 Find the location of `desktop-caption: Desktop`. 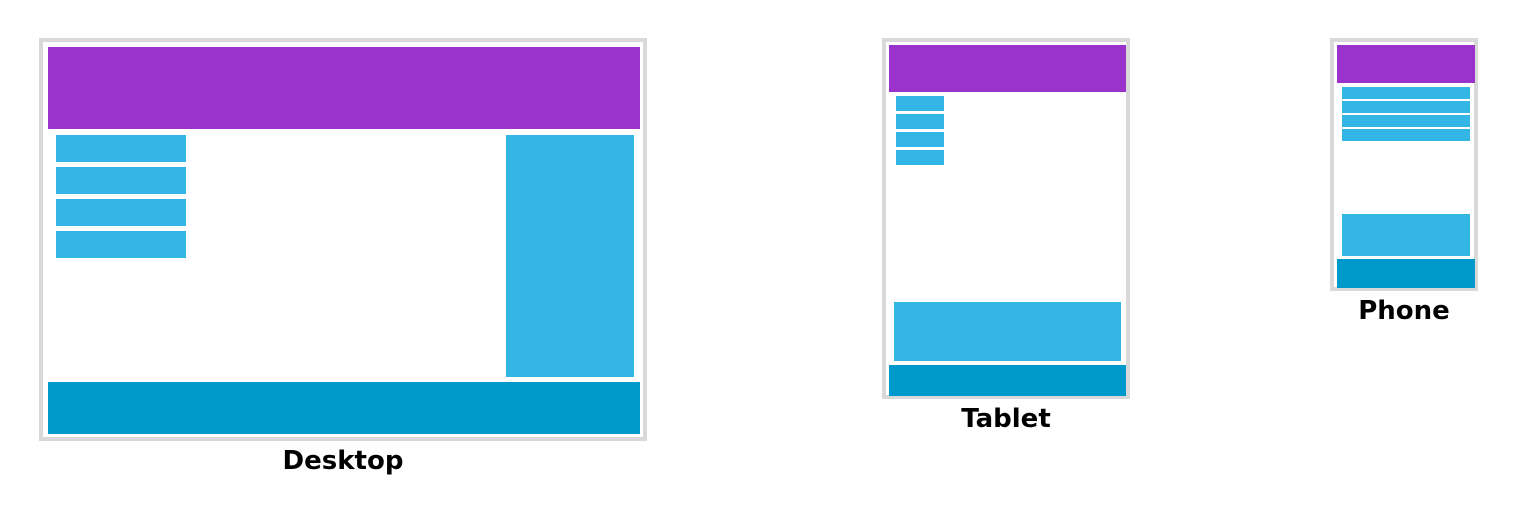

desktop-caption: Desktop is located at coordinates (343, 461).